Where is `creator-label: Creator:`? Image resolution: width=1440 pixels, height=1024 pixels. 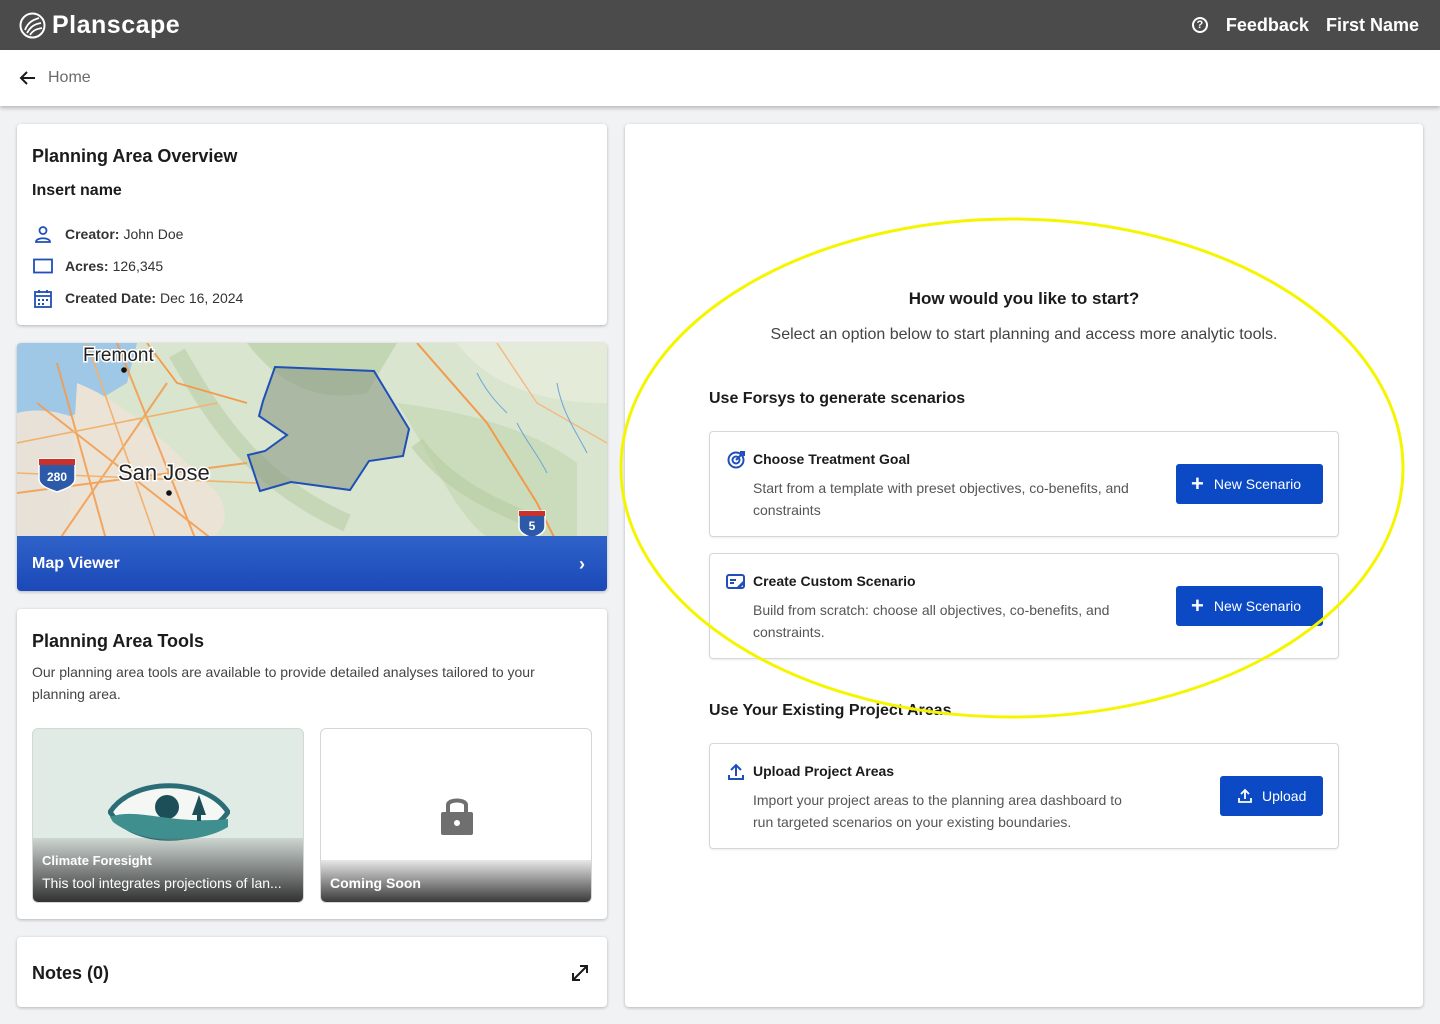
creator-label: Creator: is located at coordinates (92, 234).